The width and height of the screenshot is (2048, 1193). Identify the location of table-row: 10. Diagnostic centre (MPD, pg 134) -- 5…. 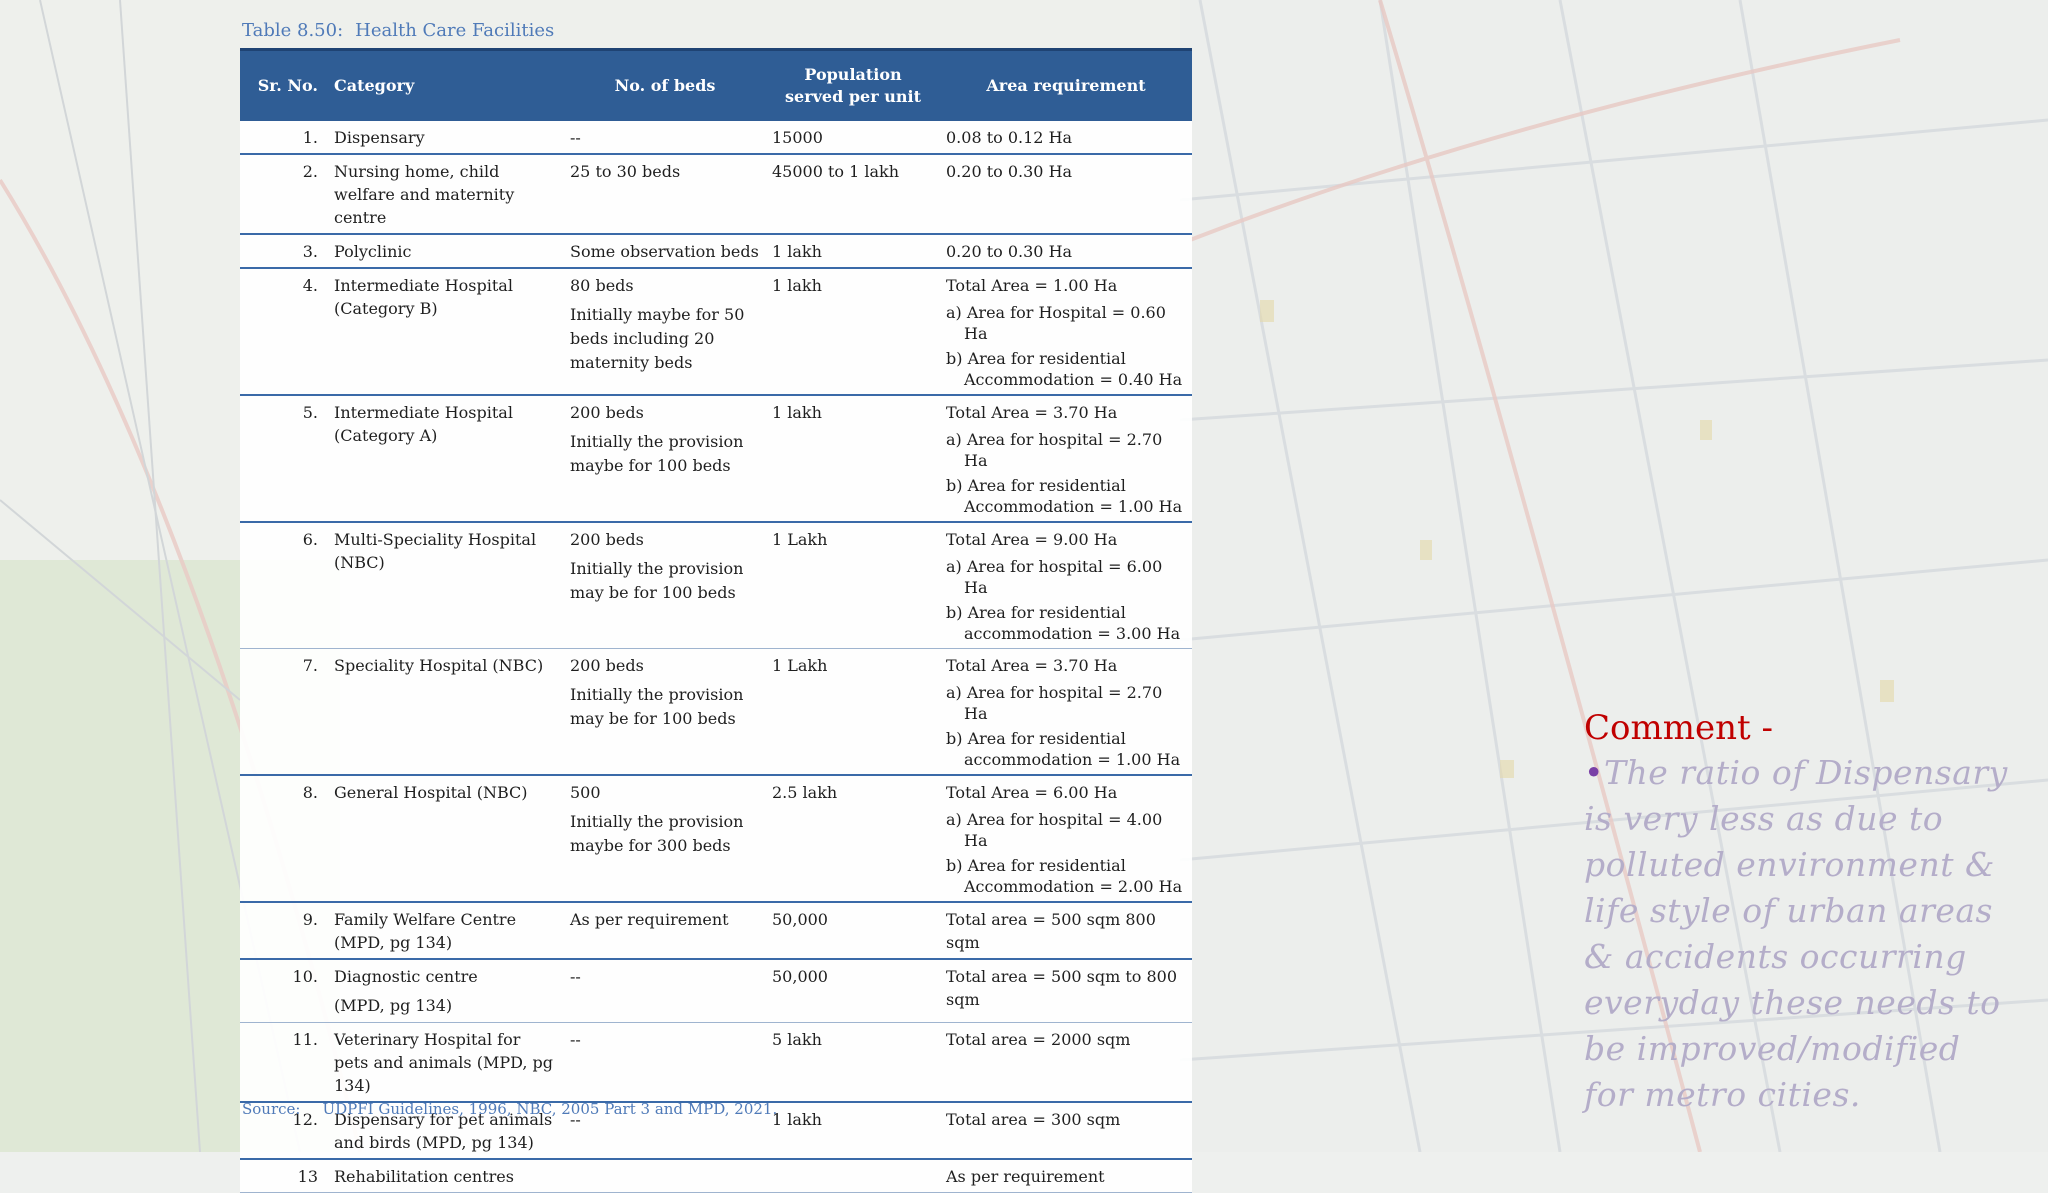
(716, 991).